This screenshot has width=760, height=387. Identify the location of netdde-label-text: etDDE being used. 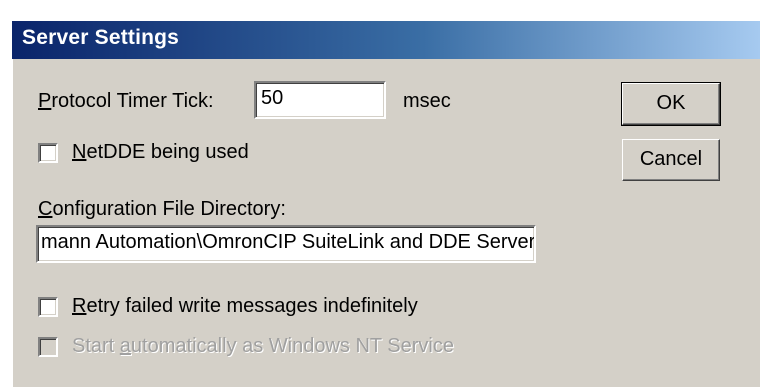
(167, 152).